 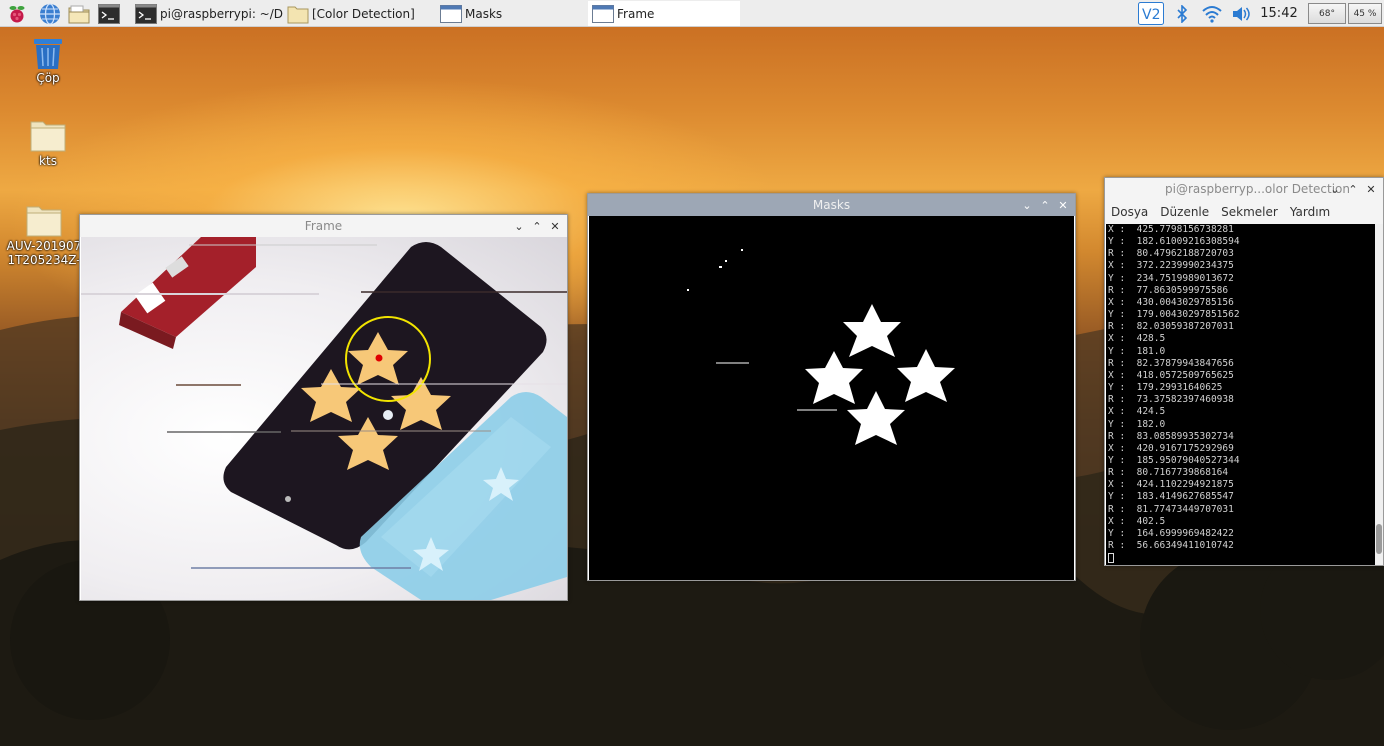 I want to click on window-title: pi@raspberryp...olor Detection, so click(x=1257, y=189).